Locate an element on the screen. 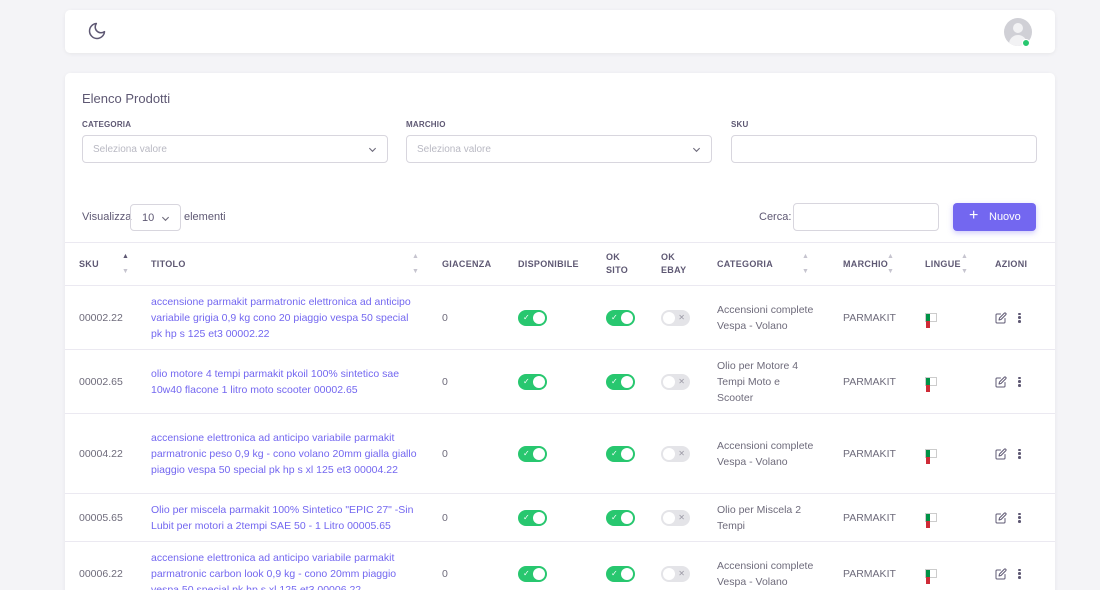 This screenshot has width=1100, height=590. page-length-select: 10 is located at coordinates (155, 217).